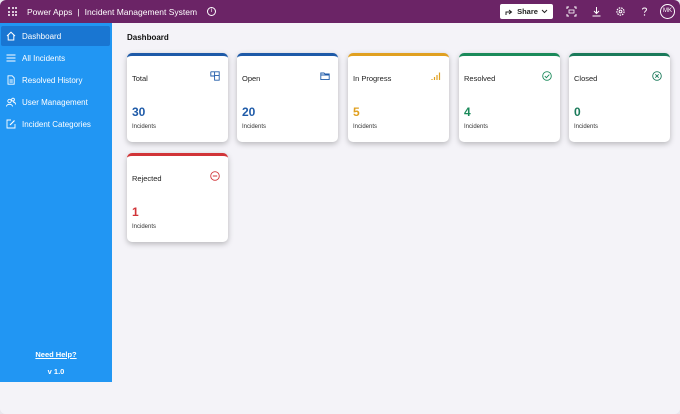  I want to click on stat-card-total: Total 30 Incidents, so click(177, 97).